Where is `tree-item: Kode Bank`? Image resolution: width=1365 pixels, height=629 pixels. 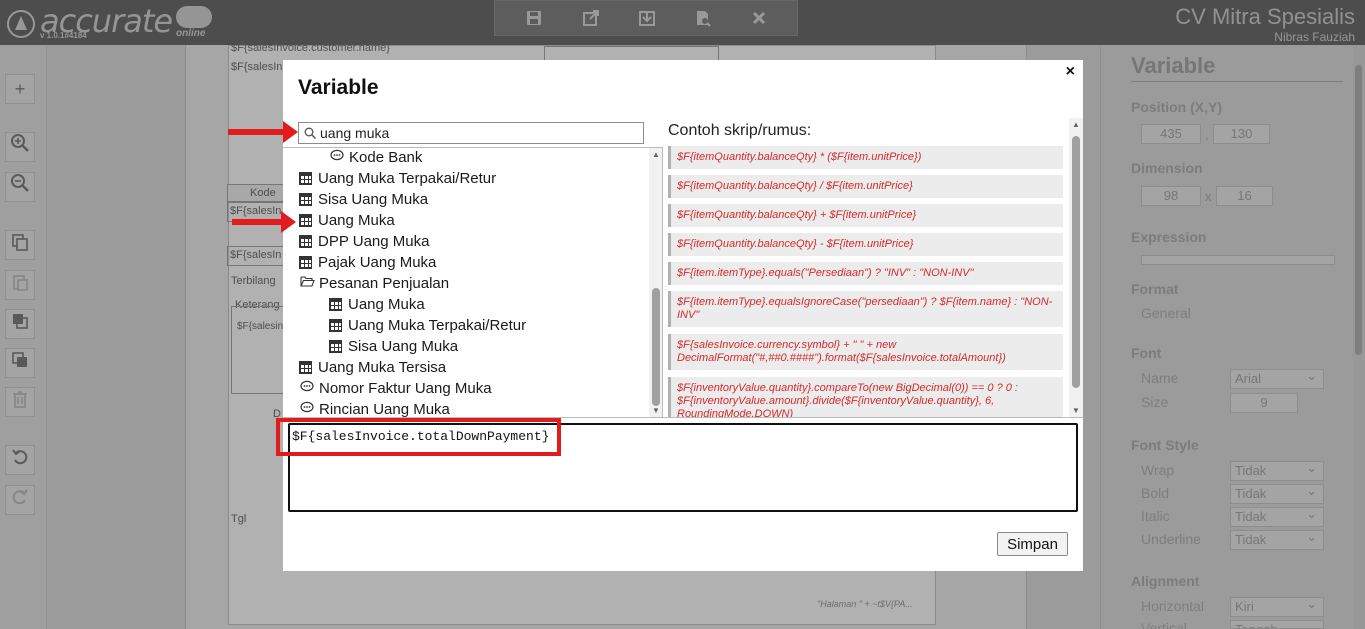 tree-item: Kode Bank is located at coordinates (375, 158).